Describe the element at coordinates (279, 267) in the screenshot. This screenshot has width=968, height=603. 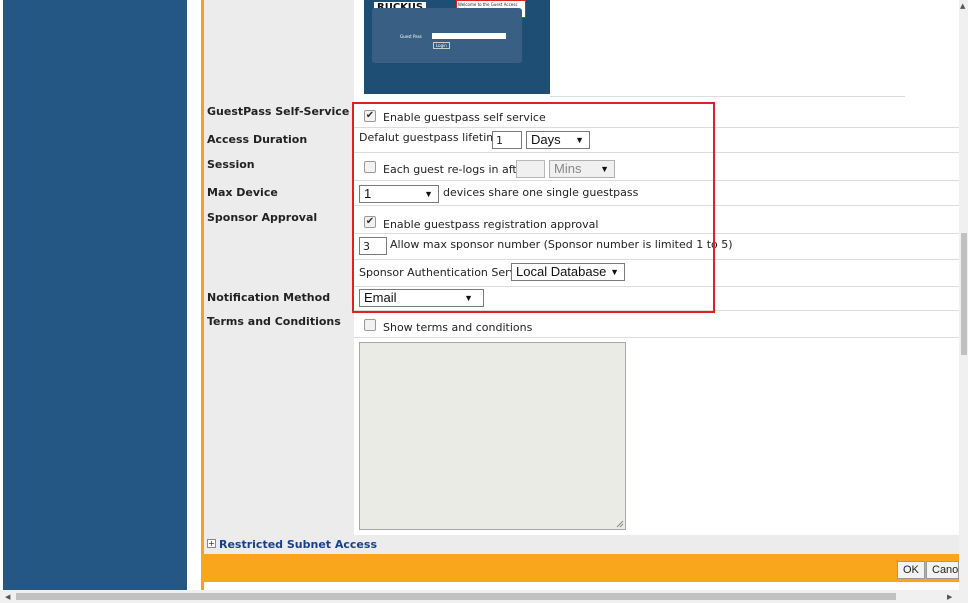
I see `label-column` at that location.